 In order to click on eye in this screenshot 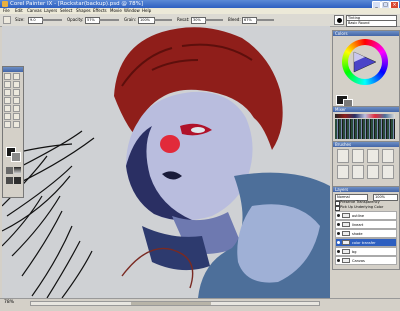, I will do `click(198, 130)`.